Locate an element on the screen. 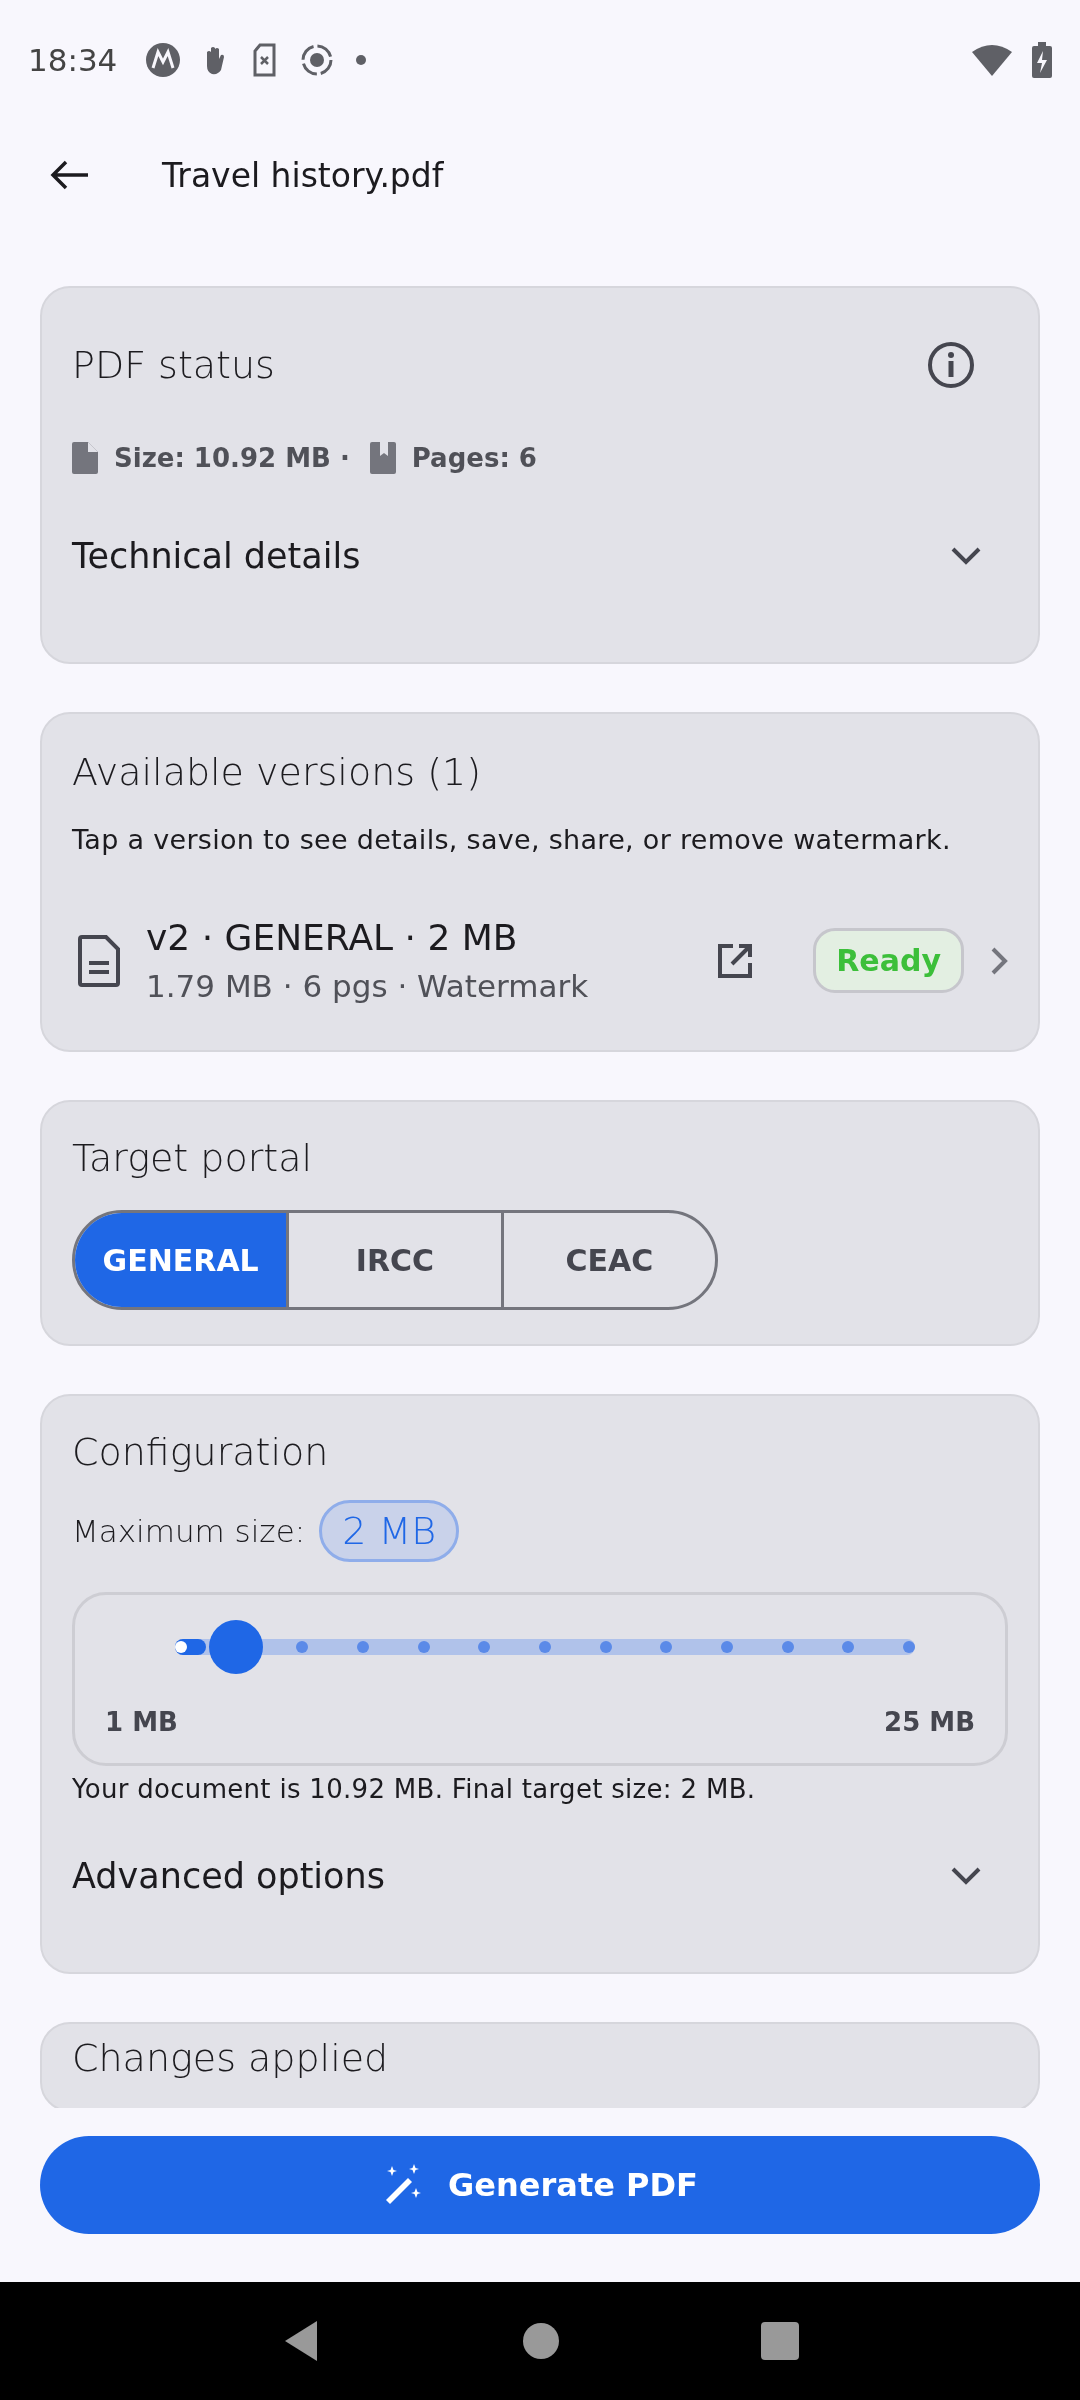 The width and height of the screenshot is (1080, 2400). open-external-icon is located at coordinates (735, 960).